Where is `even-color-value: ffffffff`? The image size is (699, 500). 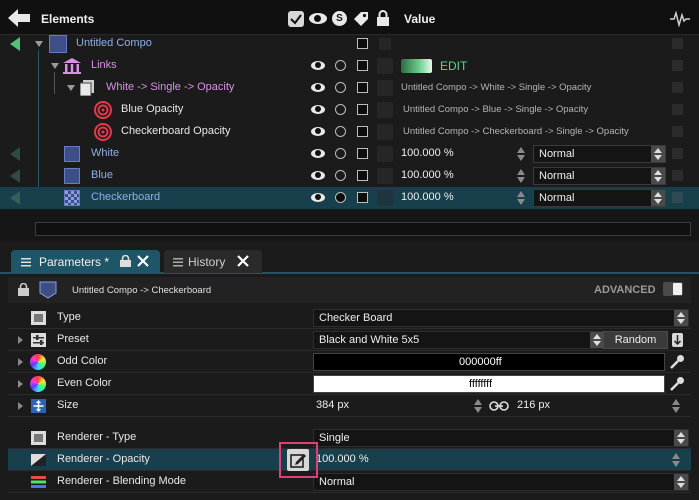
even-color-value: ffffffff is located at coordinates (481, 384).